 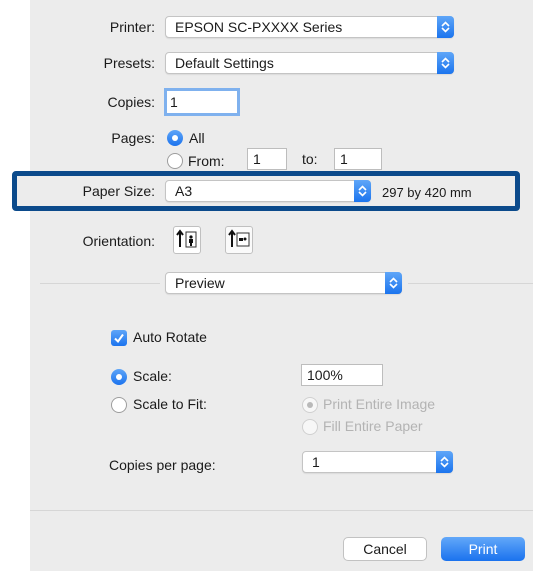 I want to click on scale-field: 100%, so click(x=342, y=375).